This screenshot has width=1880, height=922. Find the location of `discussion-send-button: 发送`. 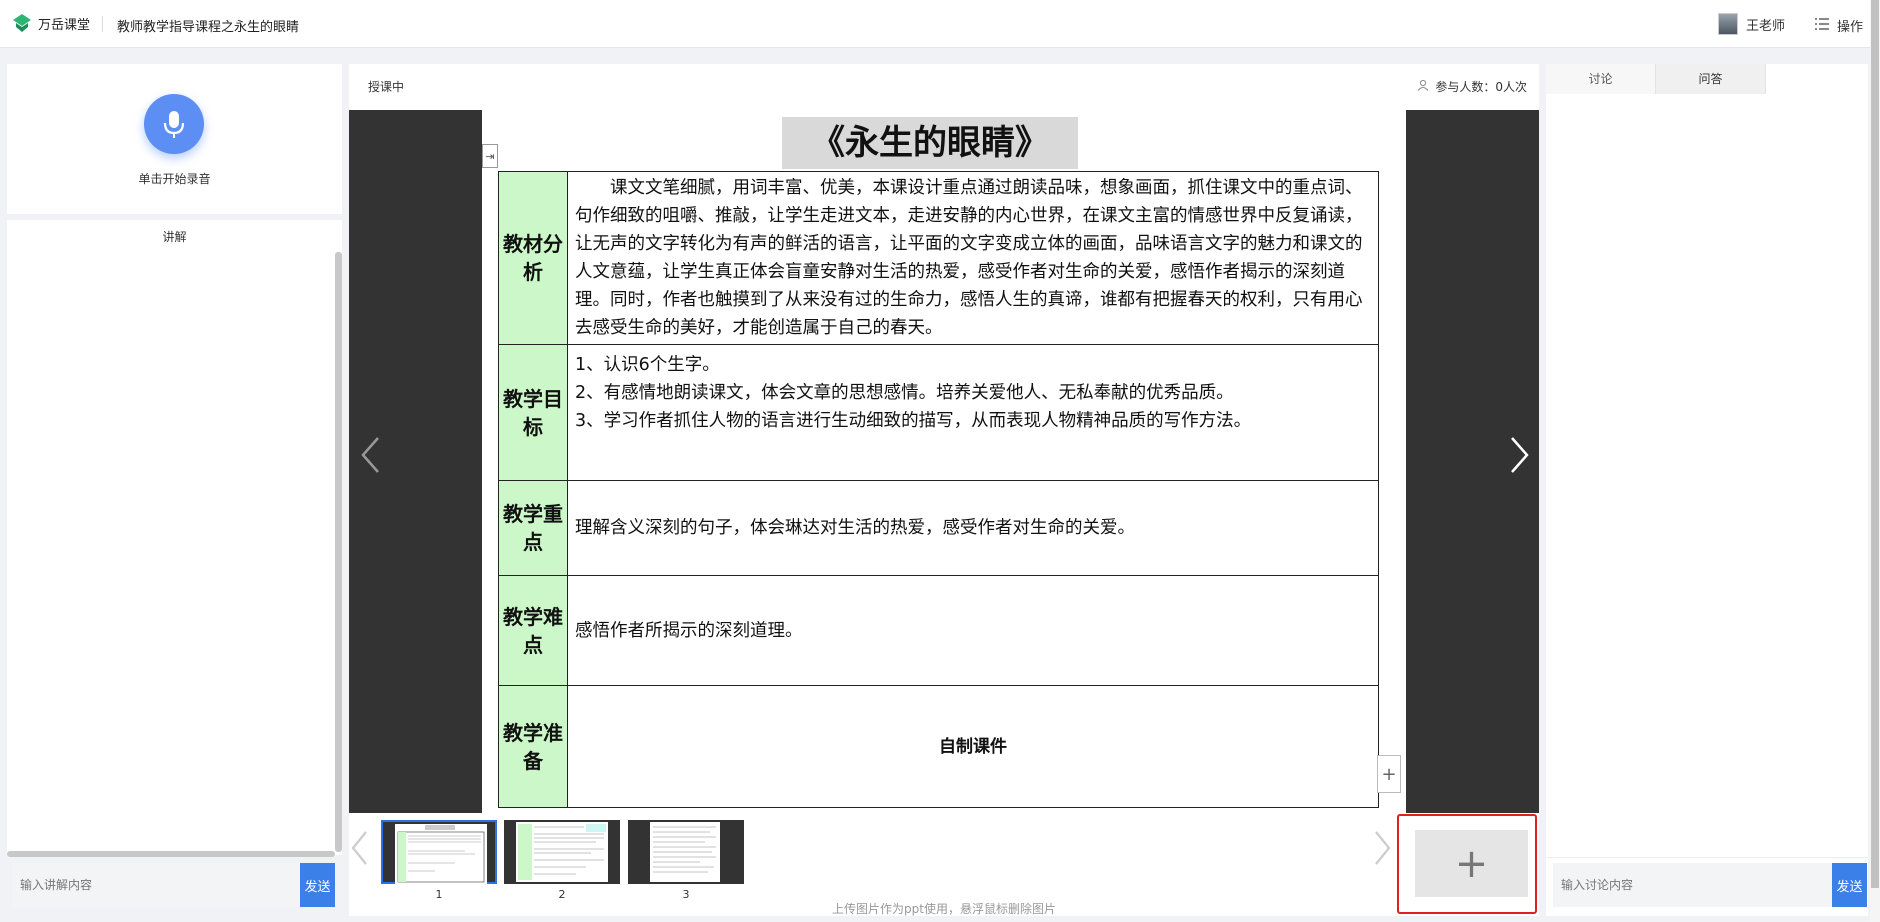

discussion-send-button: 发送 is located at coordinates (1849, 885).